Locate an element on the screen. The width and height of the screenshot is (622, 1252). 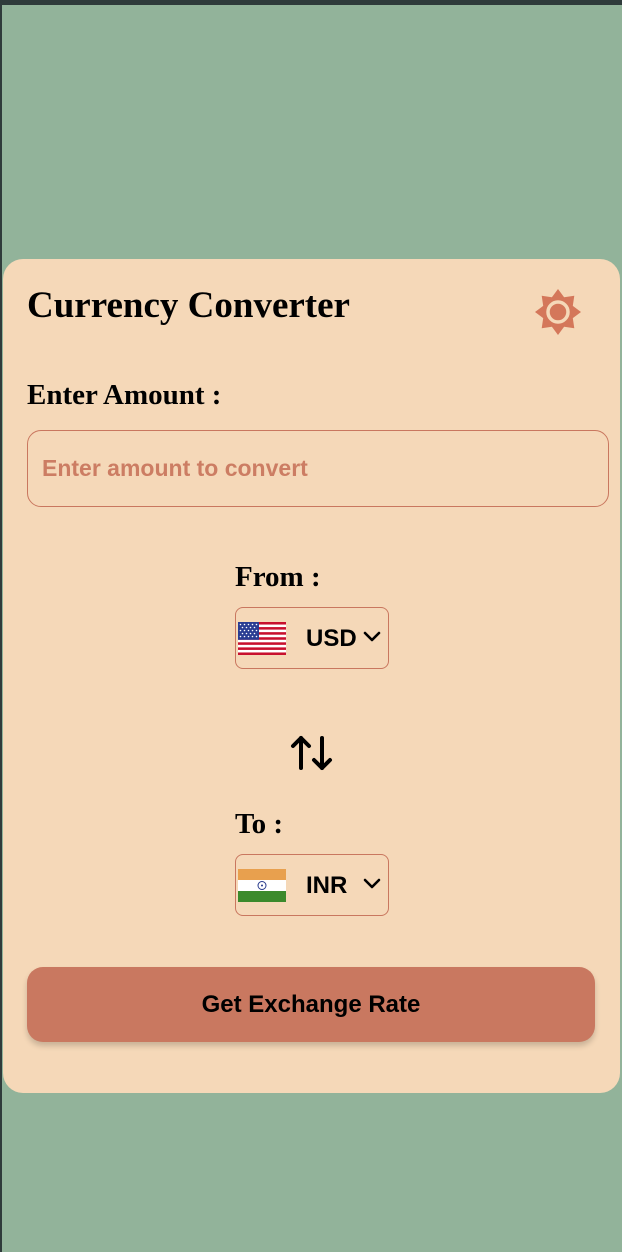
from-currency-select: USD is located at coordinates (312, 638).